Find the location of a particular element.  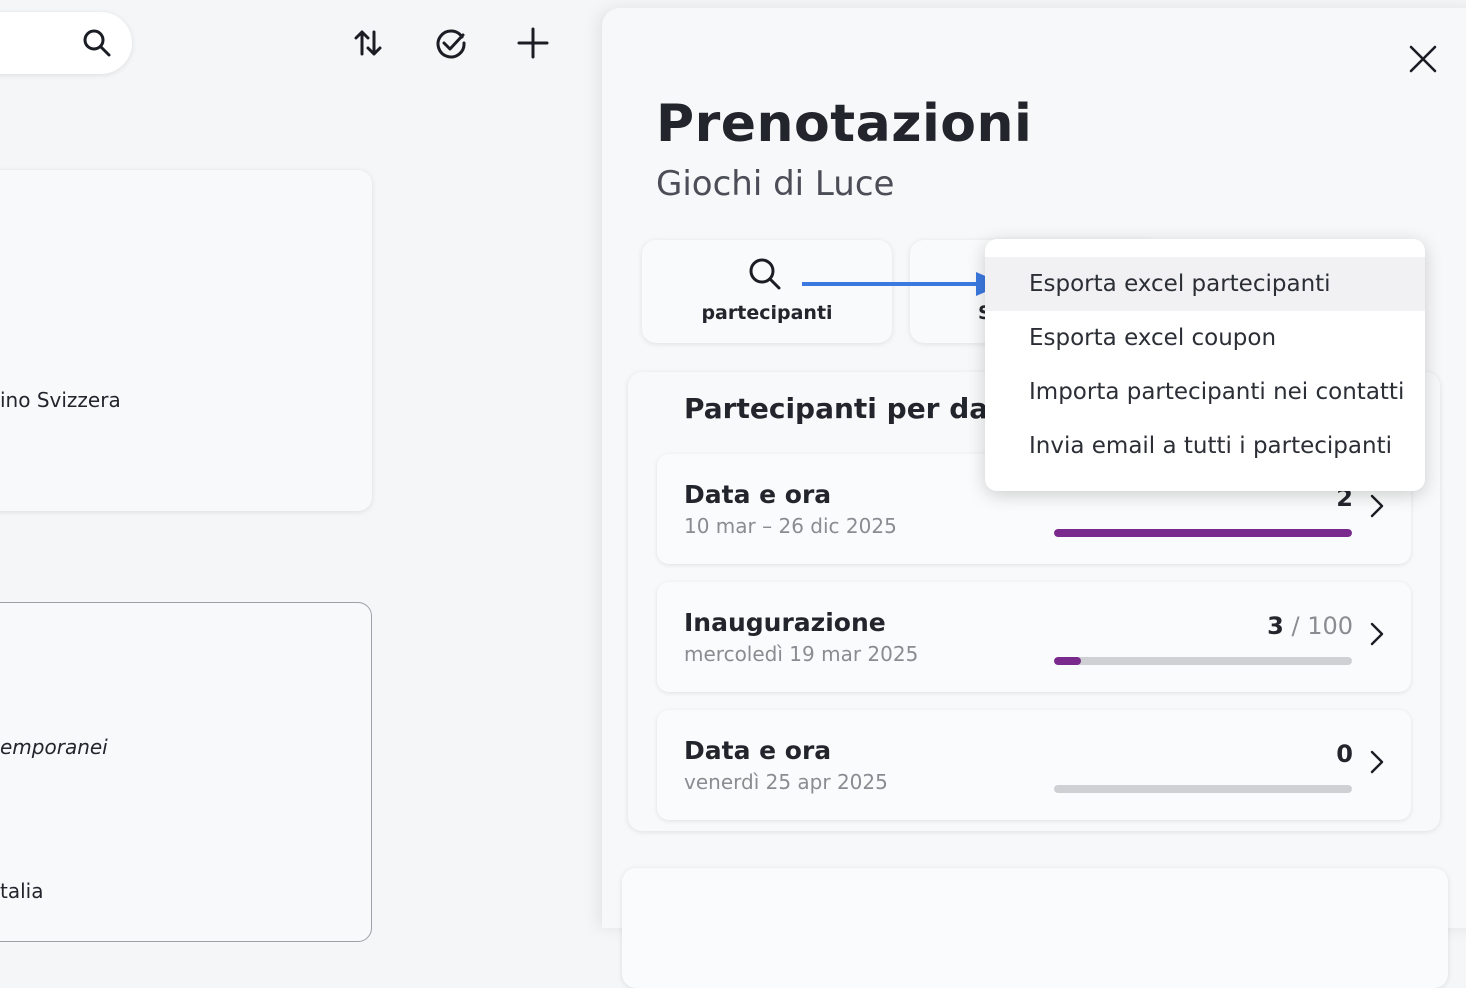

close-icon is located at coordinates (1423, 59).